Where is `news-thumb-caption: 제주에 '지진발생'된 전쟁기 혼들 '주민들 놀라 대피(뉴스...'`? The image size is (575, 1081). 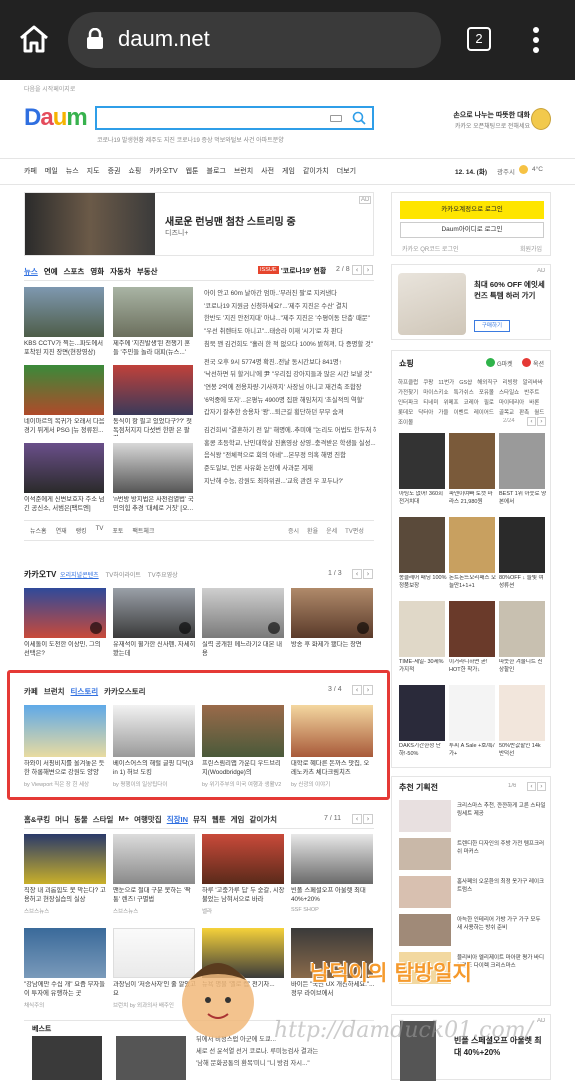
news-thumb-caption: 제주에 '지진발생'된 전쟁기 혼들 '주민들 놀라 대피(뉴스...' is located at coordinates (154, 349).